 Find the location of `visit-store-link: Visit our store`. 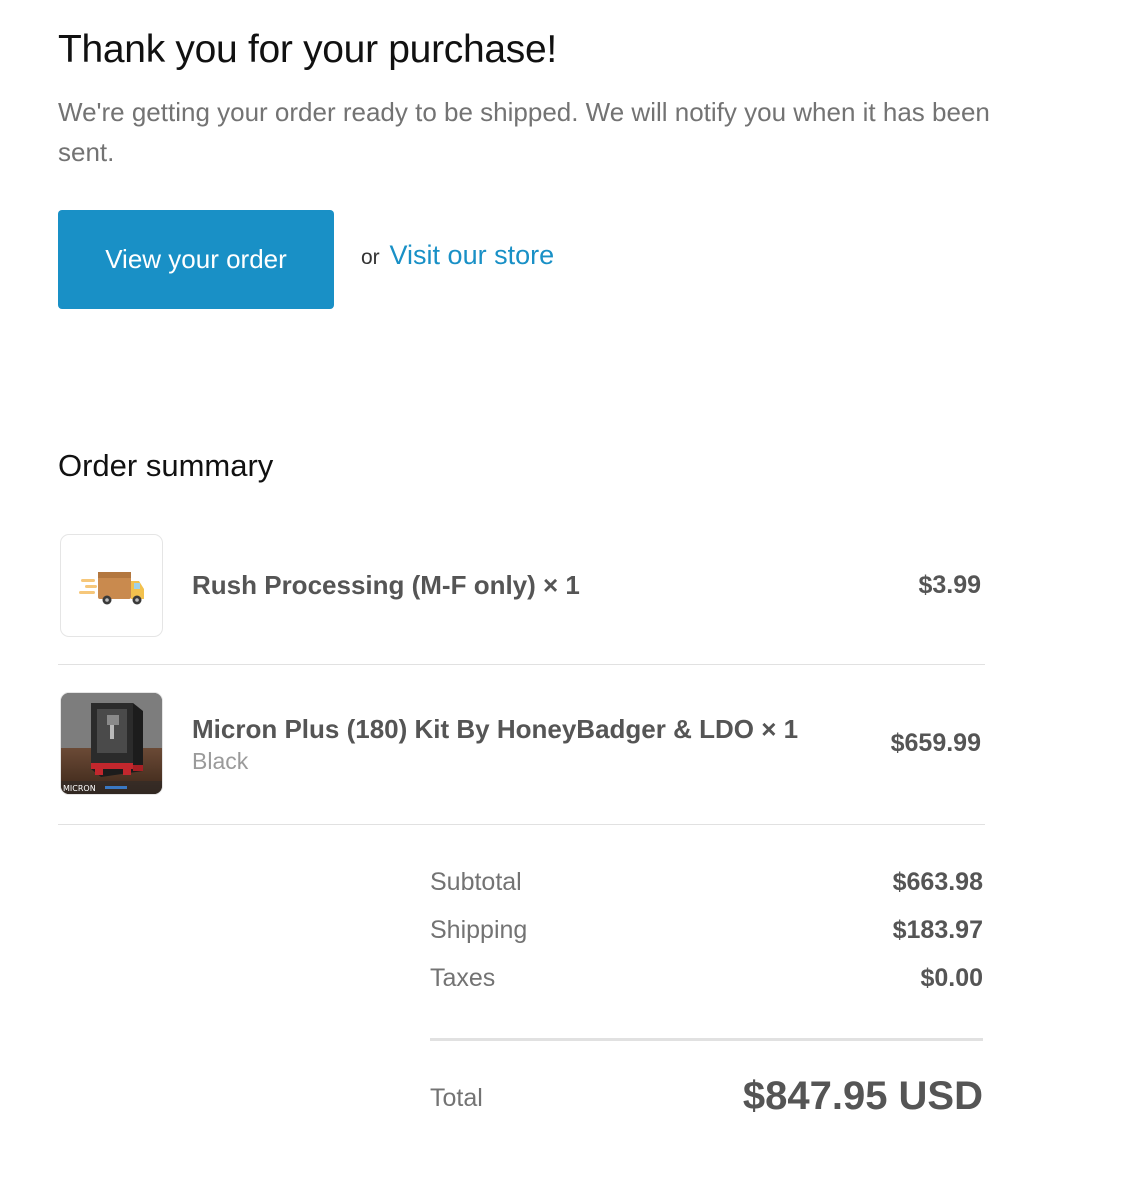

visit-store-link: Visit our store is located at coordinates (472, 255).